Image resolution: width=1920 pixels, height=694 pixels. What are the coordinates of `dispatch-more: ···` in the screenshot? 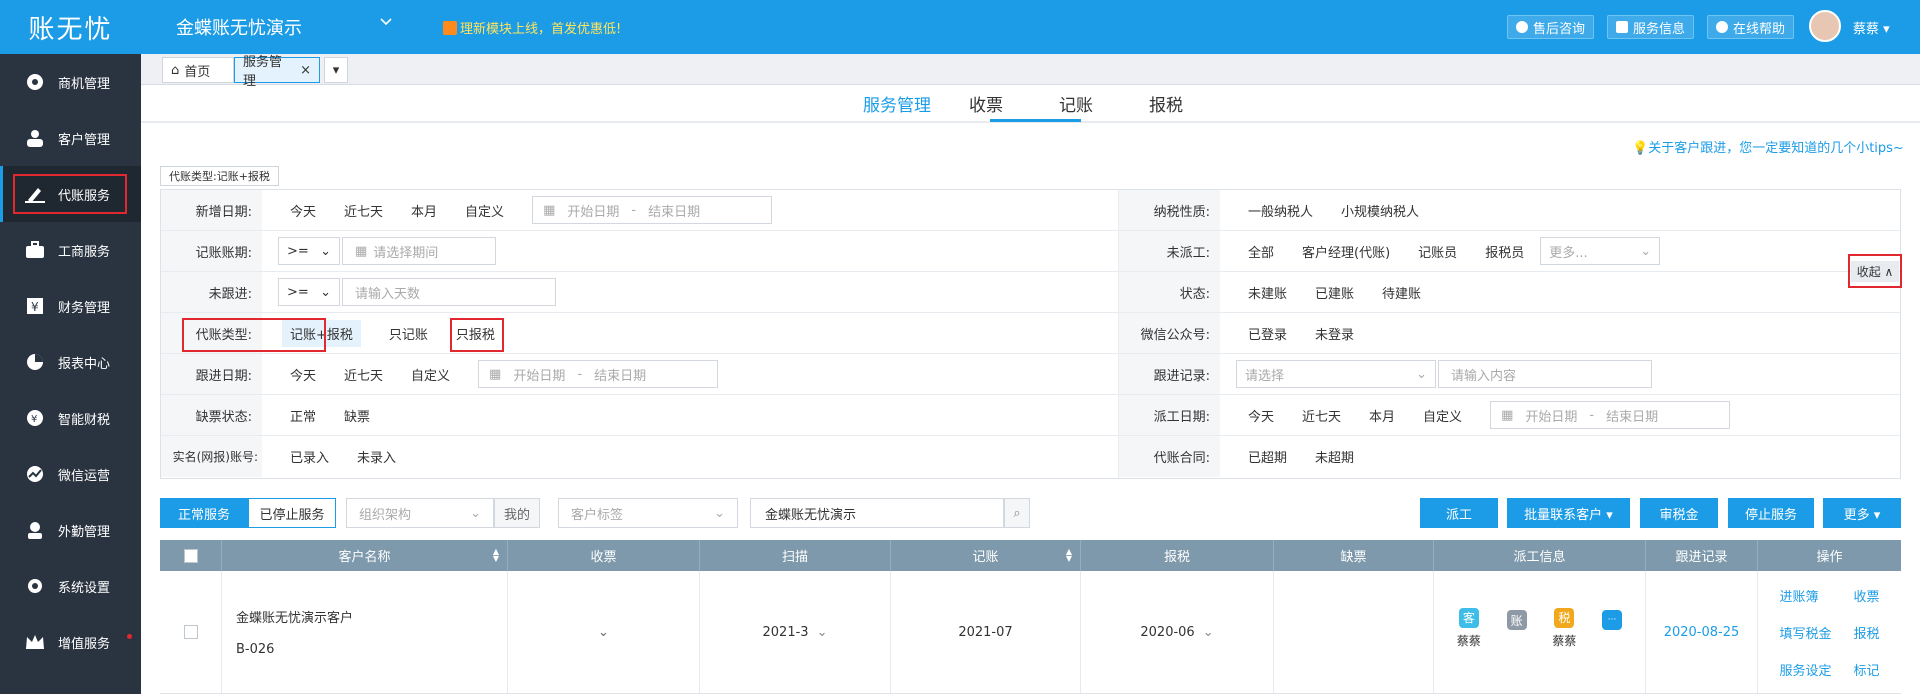 It's located at (1612, 620).